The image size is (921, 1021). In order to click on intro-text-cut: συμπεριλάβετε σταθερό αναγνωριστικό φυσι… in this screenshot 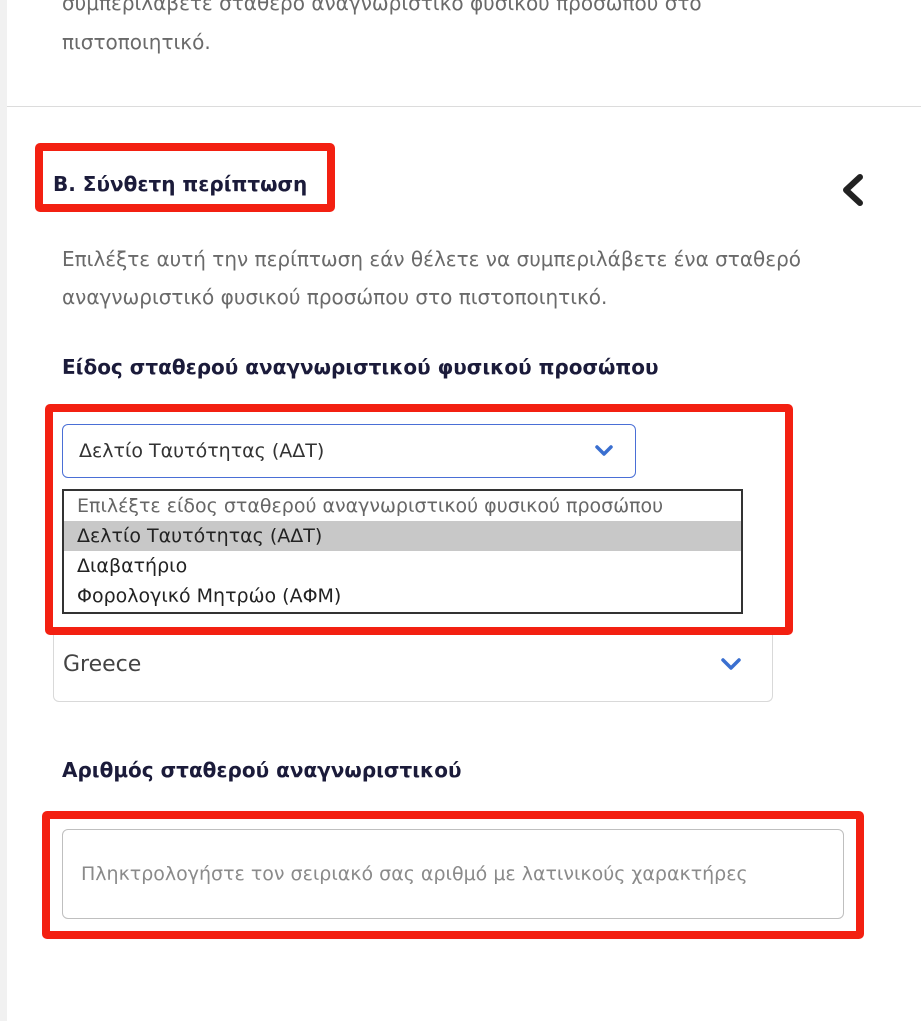, I will do `click(382, 7)`.